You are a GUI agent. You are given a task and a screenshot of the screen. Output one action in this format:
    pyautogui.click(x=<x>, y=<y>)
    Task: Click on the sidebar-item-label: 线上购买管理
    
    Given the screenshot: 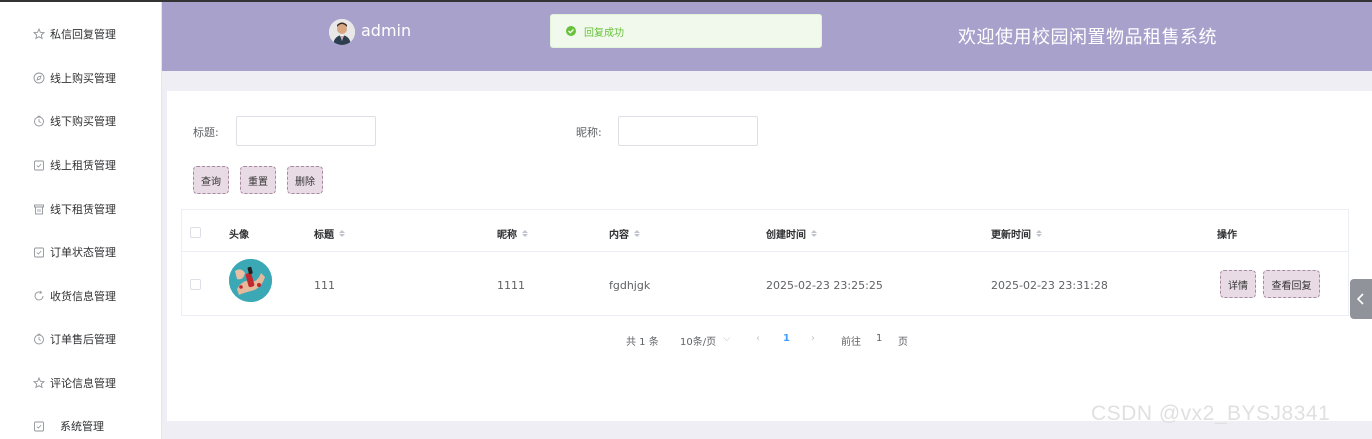 What is the action you would take?
    pyautogui.click(x=83, y=78)
    